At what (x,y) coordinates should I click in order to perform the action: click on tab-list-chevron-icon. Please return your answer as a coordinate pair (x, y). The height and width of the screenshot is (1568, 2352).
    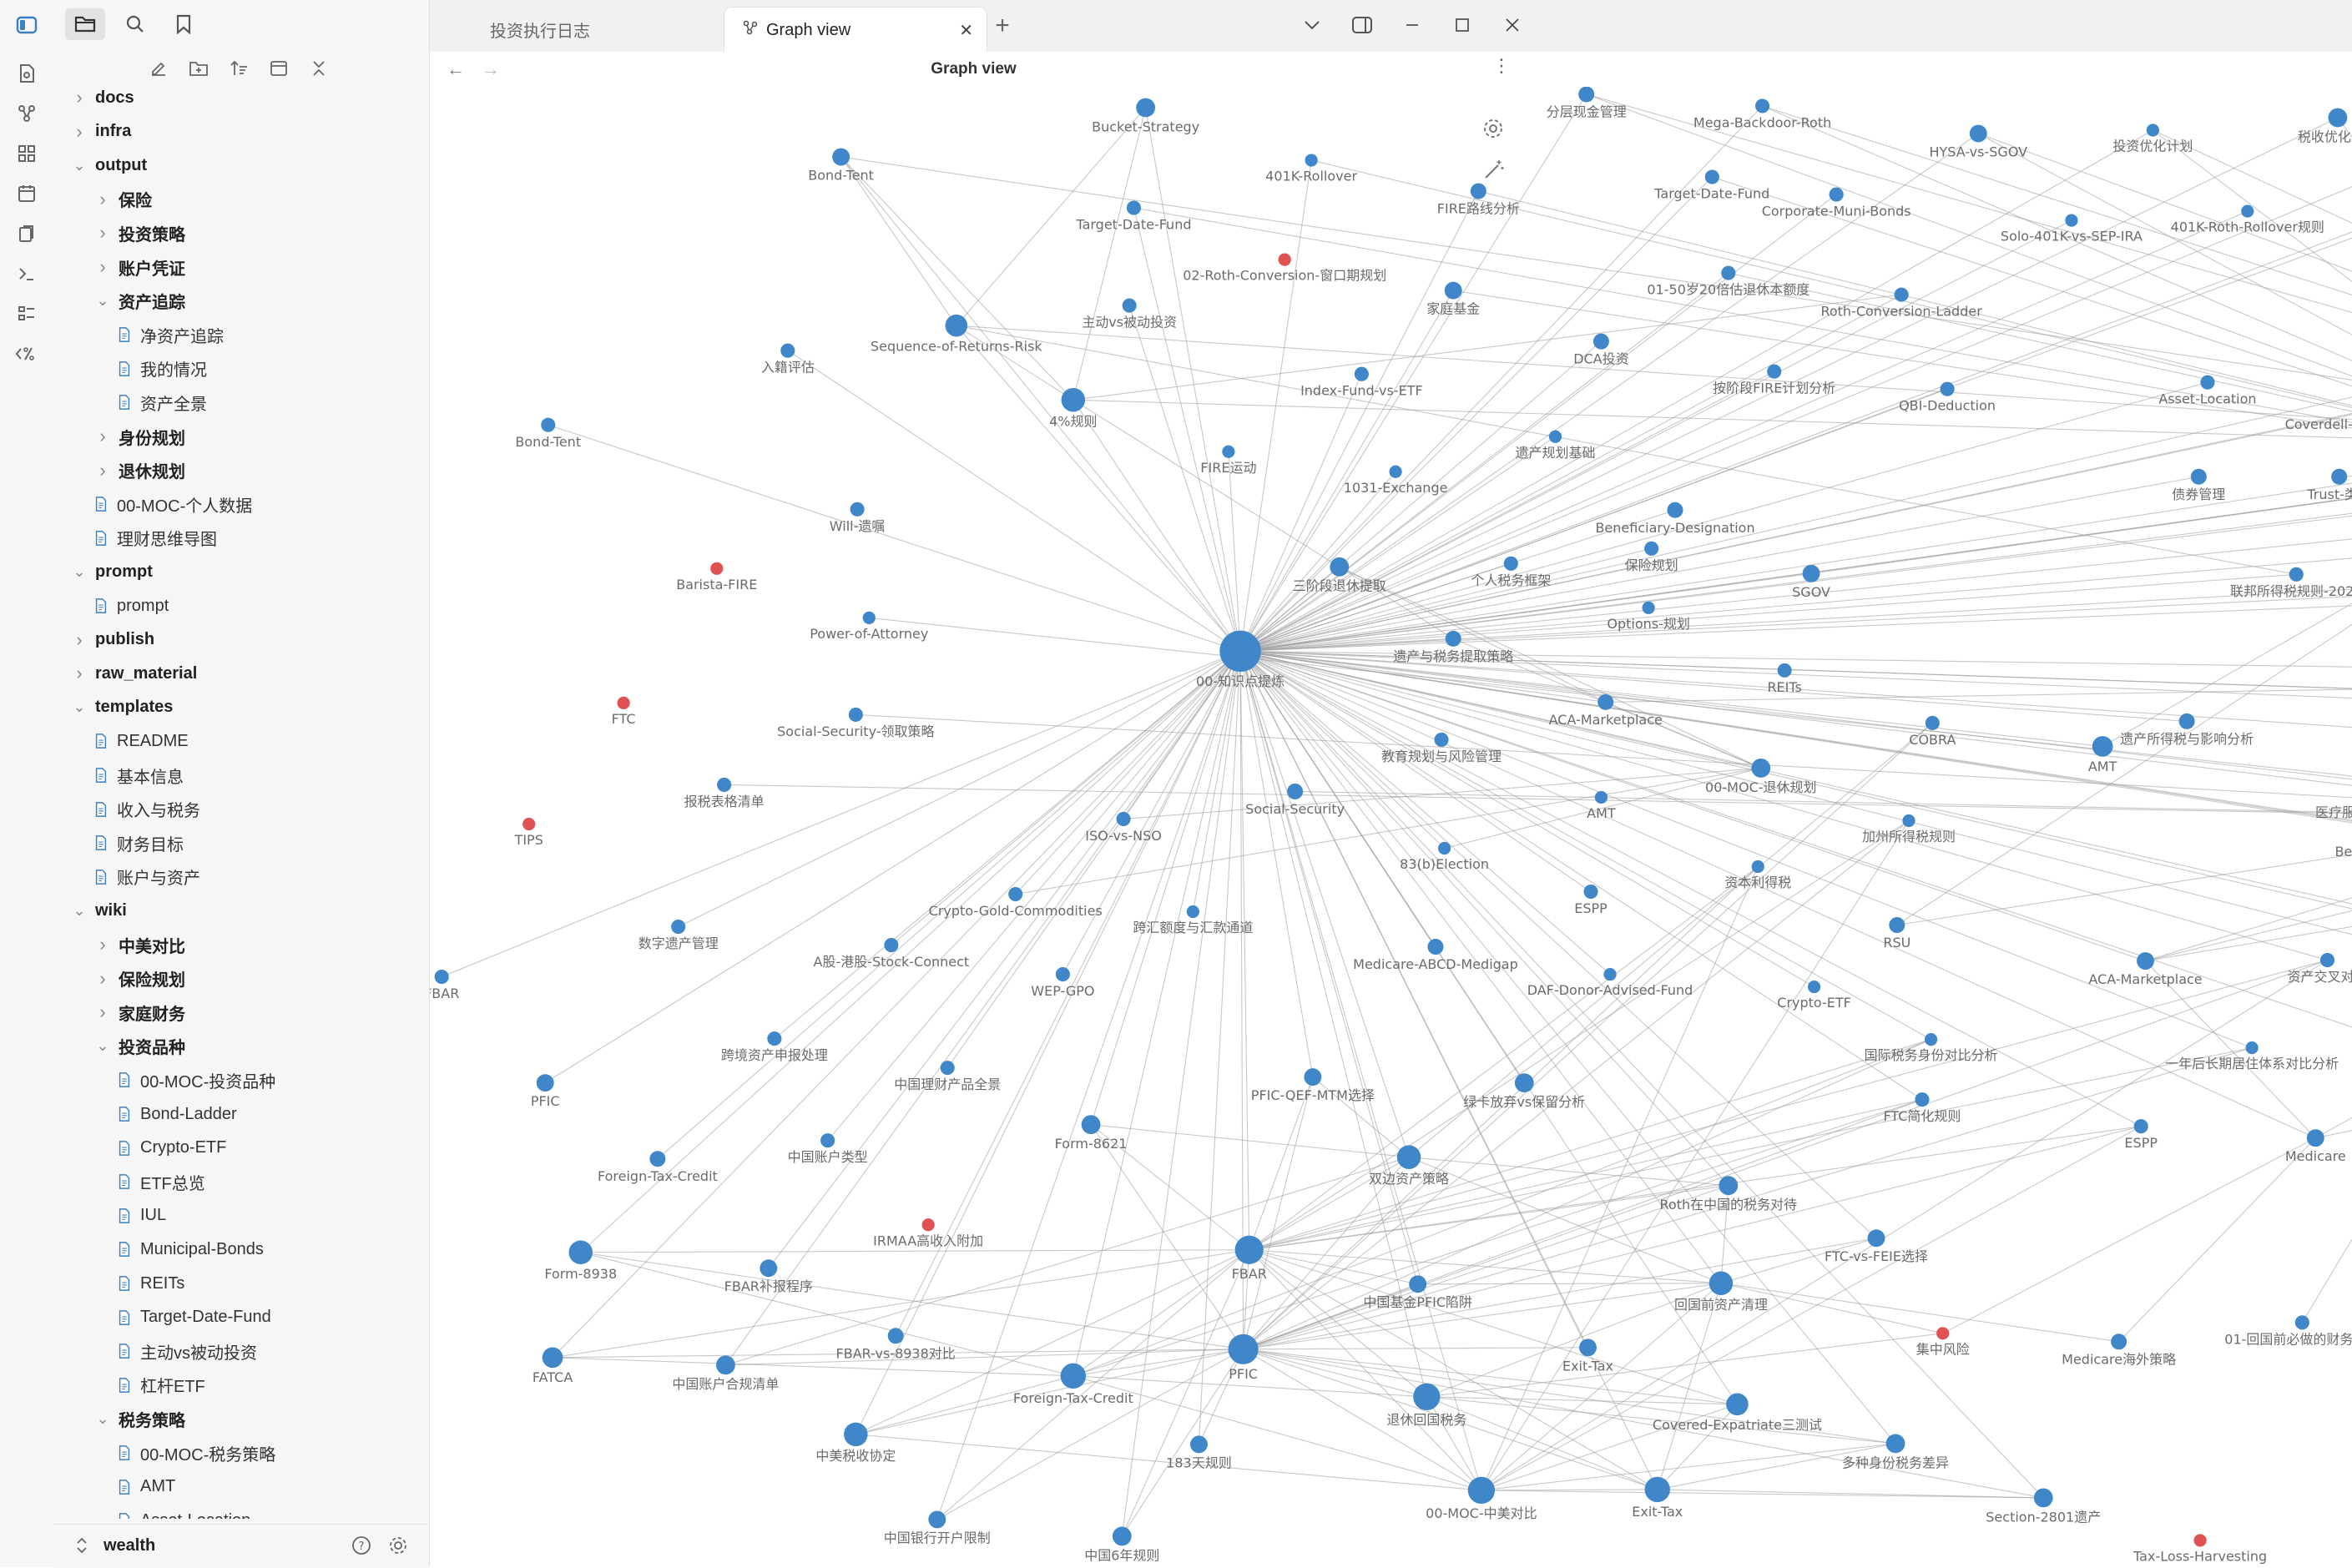
    Looking at the image, I should click on (1312, 25).